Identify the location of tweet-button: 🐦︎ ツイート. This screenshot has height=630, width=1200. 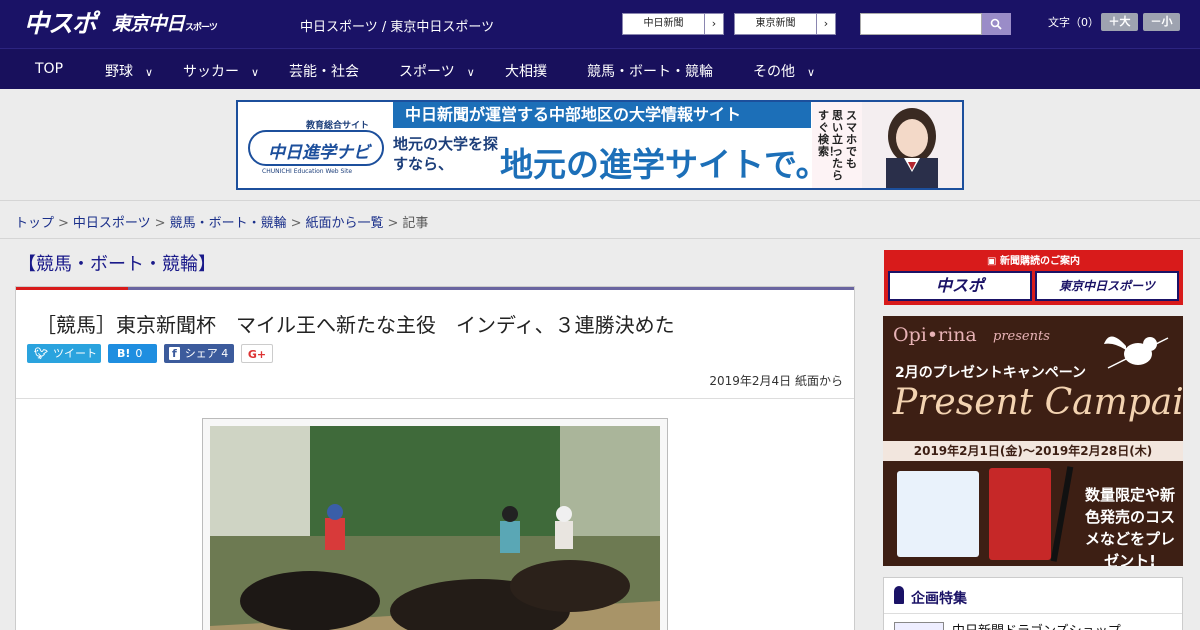
(64, 353).